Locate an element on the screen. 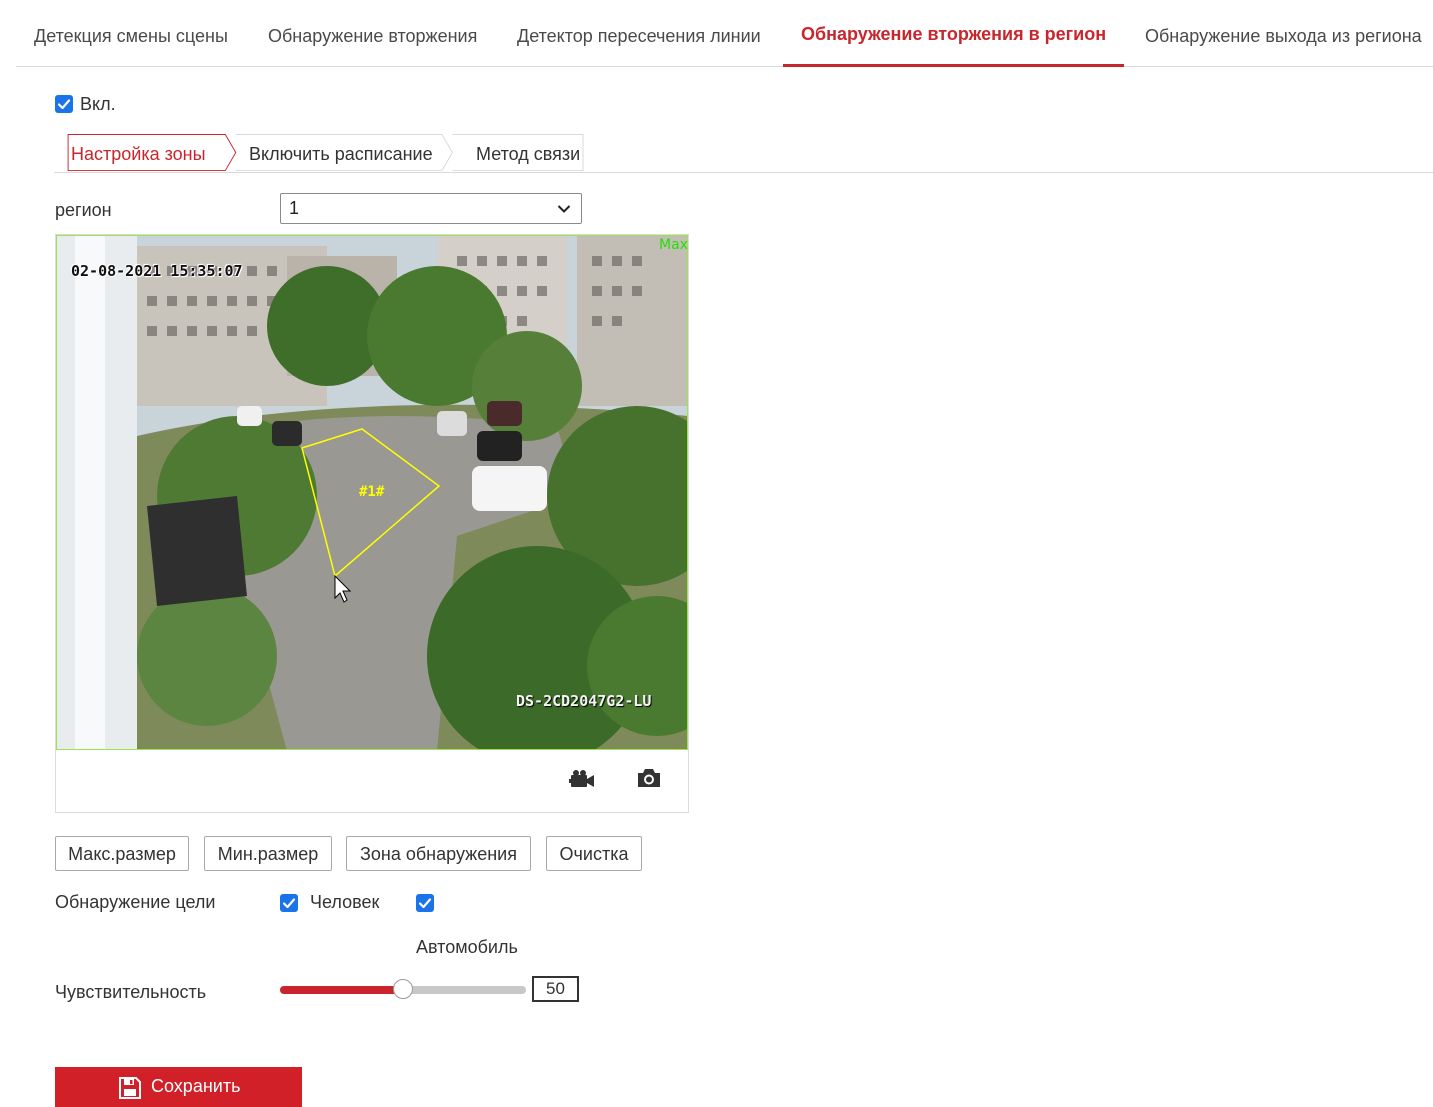  tab-region-exit: Обнаружение выхода из региона is located at coordinates (1283, 33).